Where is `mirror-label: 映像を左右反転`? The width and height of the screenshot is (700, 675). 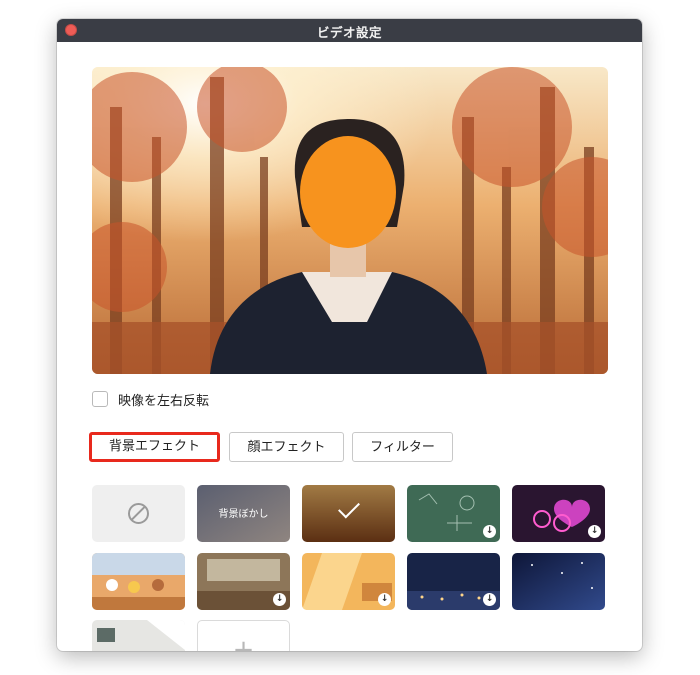
mirror-label: 映像を左右反転 is located at coordinates (164, 401).